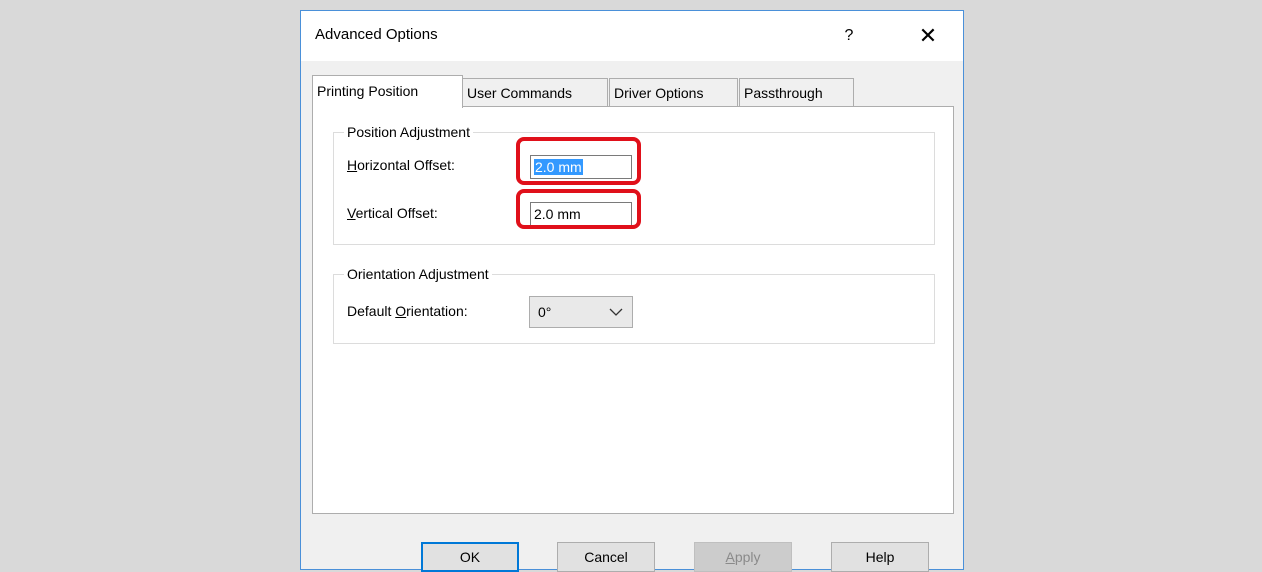 The height and width of the screenshot is (572, 1262). What do you see at coordinates (849, 36) in the screenshot?
I see `help-icon: ?` at bounding box center [849, 36].